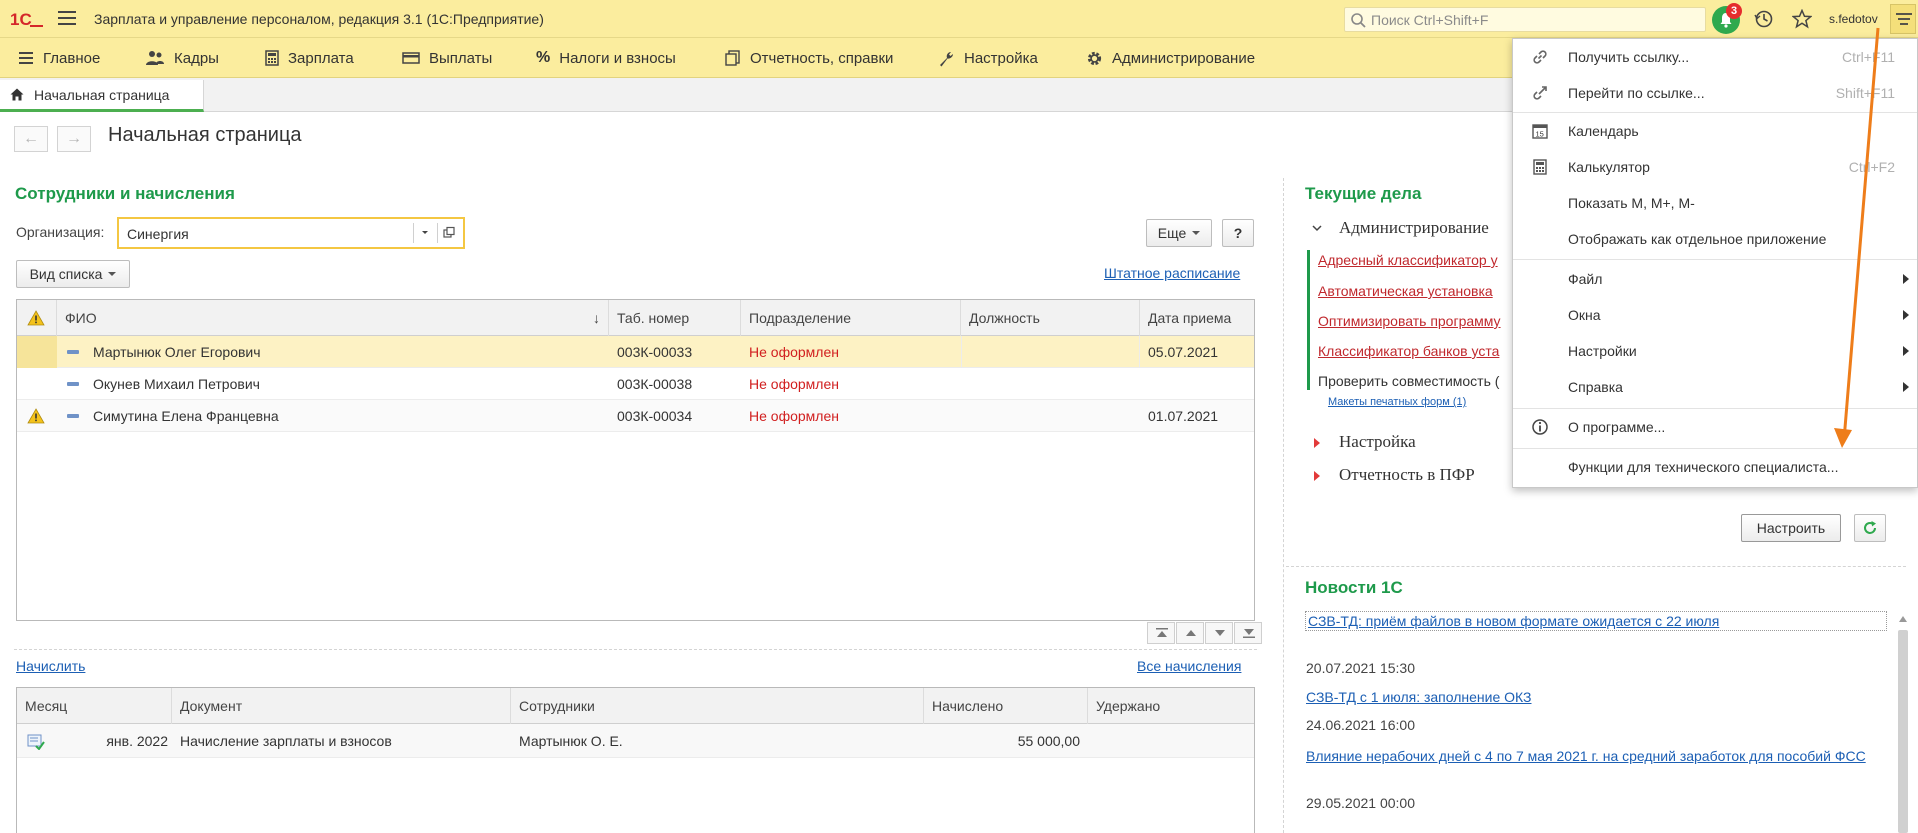 The image size is (1918, 833). What do you see at coordinates (1189, 666) in the screenshot?
I see `all-accruals-link: Все начисления` at bounding box center [1189, 666].